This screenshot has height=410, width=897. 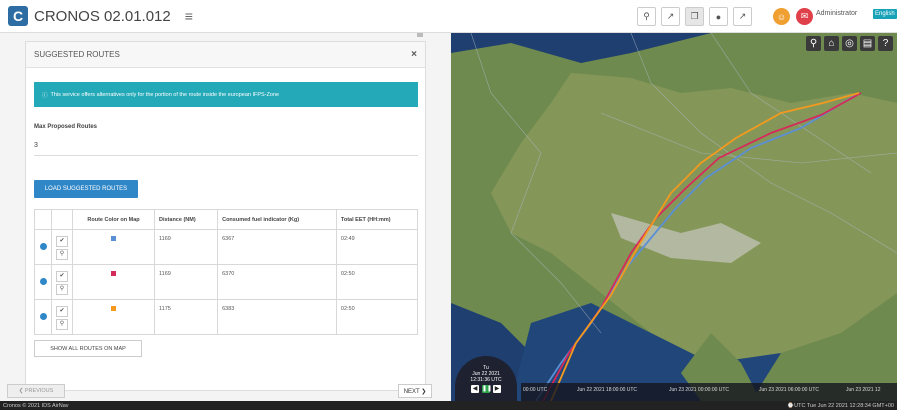 What do you see at coordinates (742, 16) in the screenshot?
I see `share-icon: ↗` at bounding box center [742, 16].